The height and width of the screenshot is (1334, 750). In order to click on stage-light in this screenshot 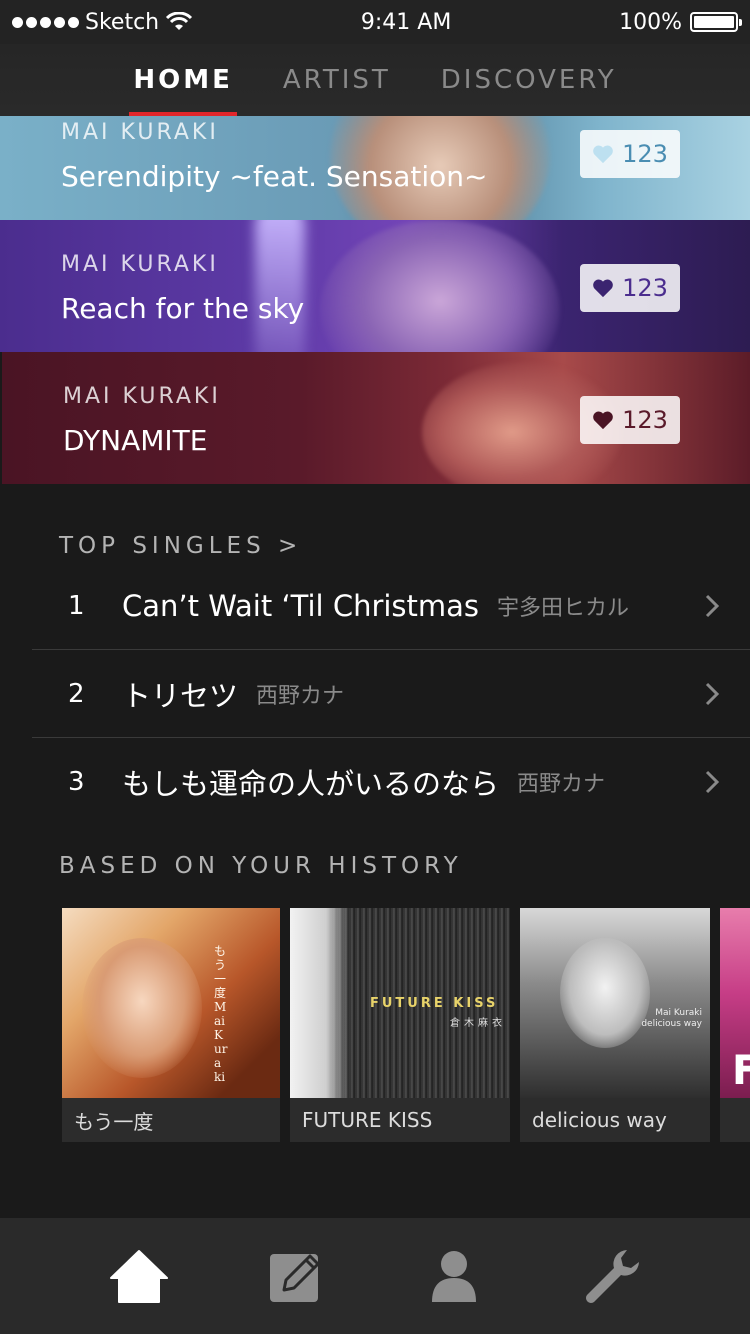, I will do `click(280, 286)`.